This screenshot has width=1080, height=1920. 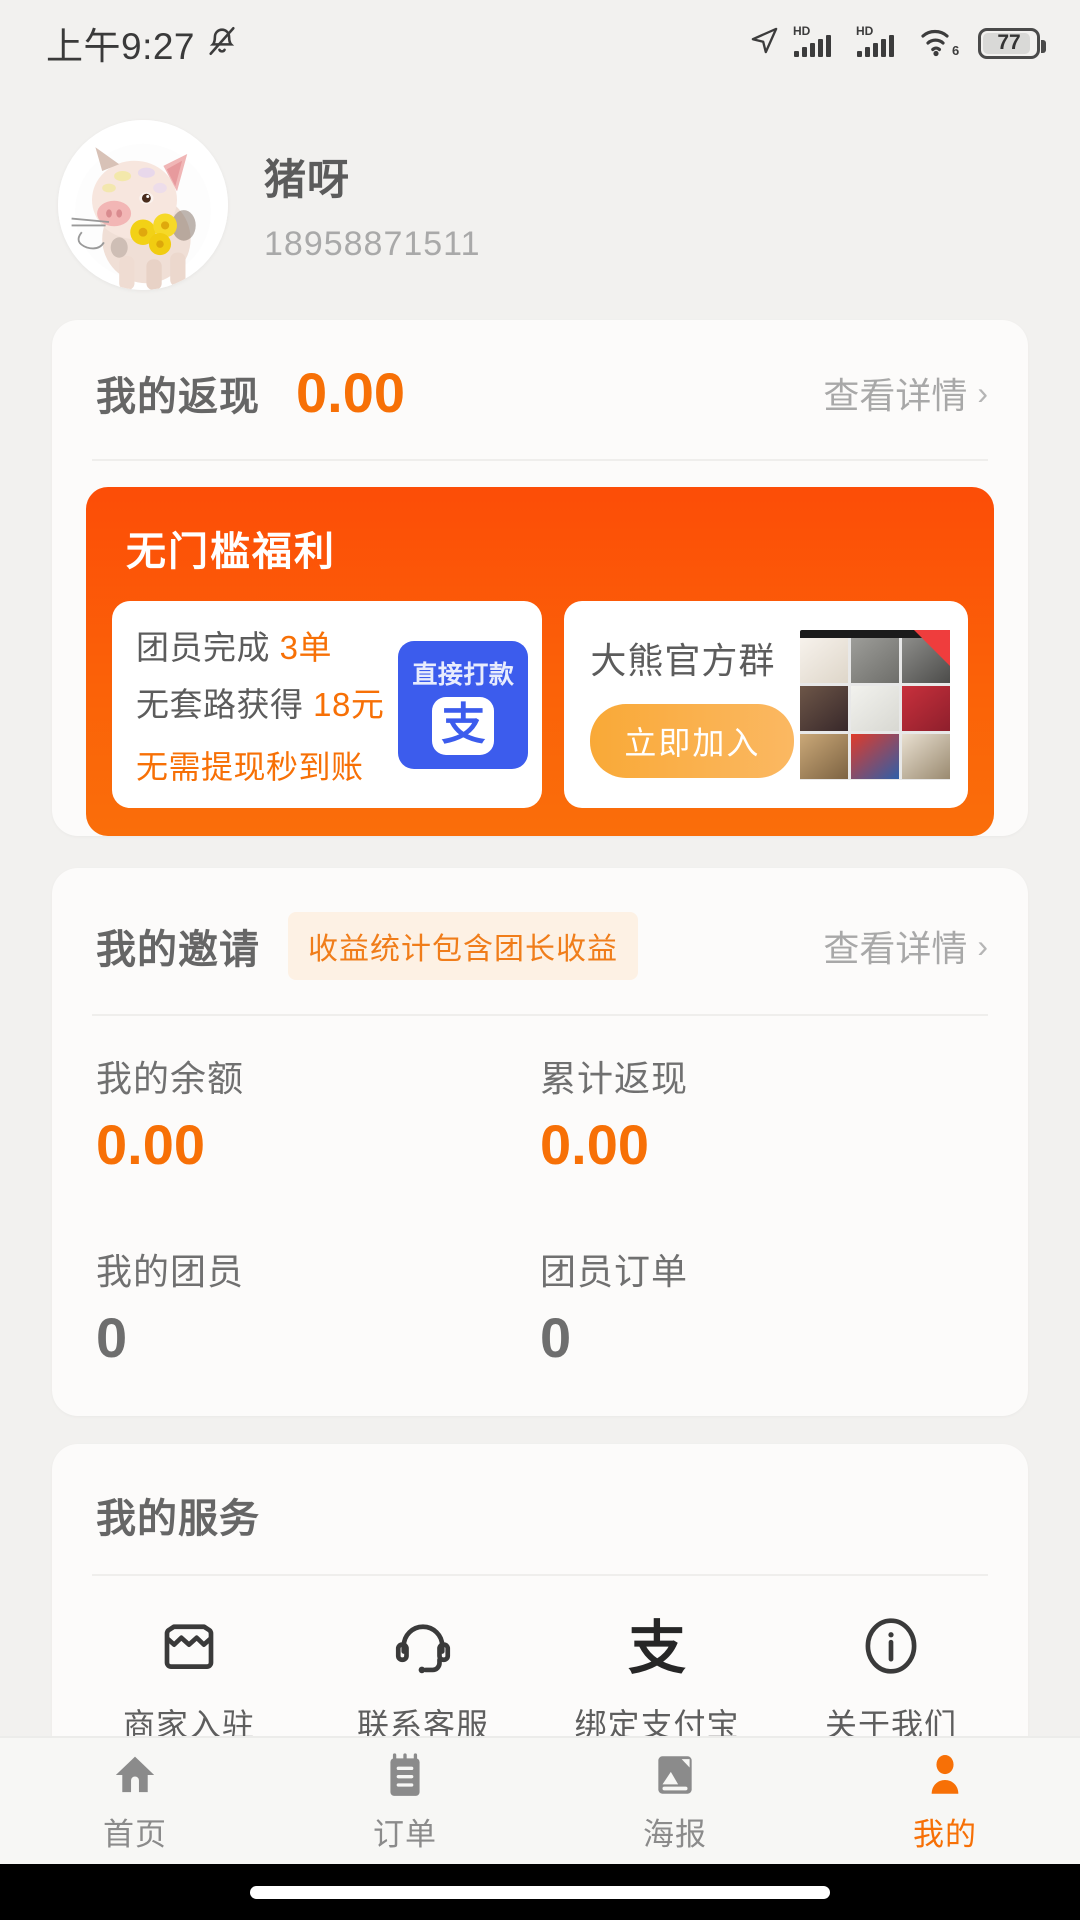 What do you see at coordinates (764, 43) in the screenshot?
I see `location-arrow-icon` at bounding box center [764, 43].